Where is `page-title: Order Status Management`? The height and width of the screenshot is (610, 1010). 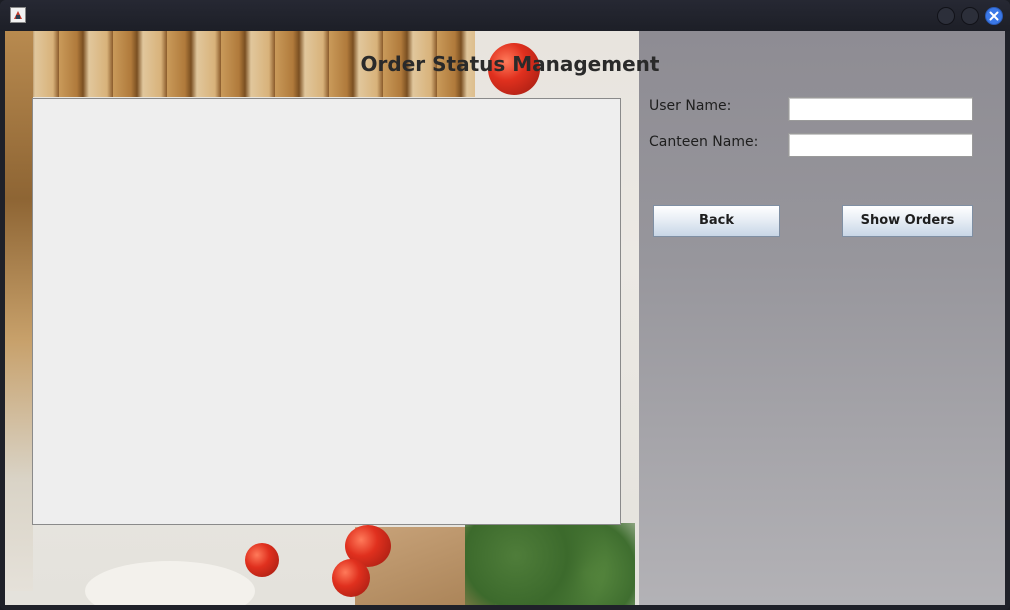 page-title: Order Status Management is located at coordinates (510, 64).